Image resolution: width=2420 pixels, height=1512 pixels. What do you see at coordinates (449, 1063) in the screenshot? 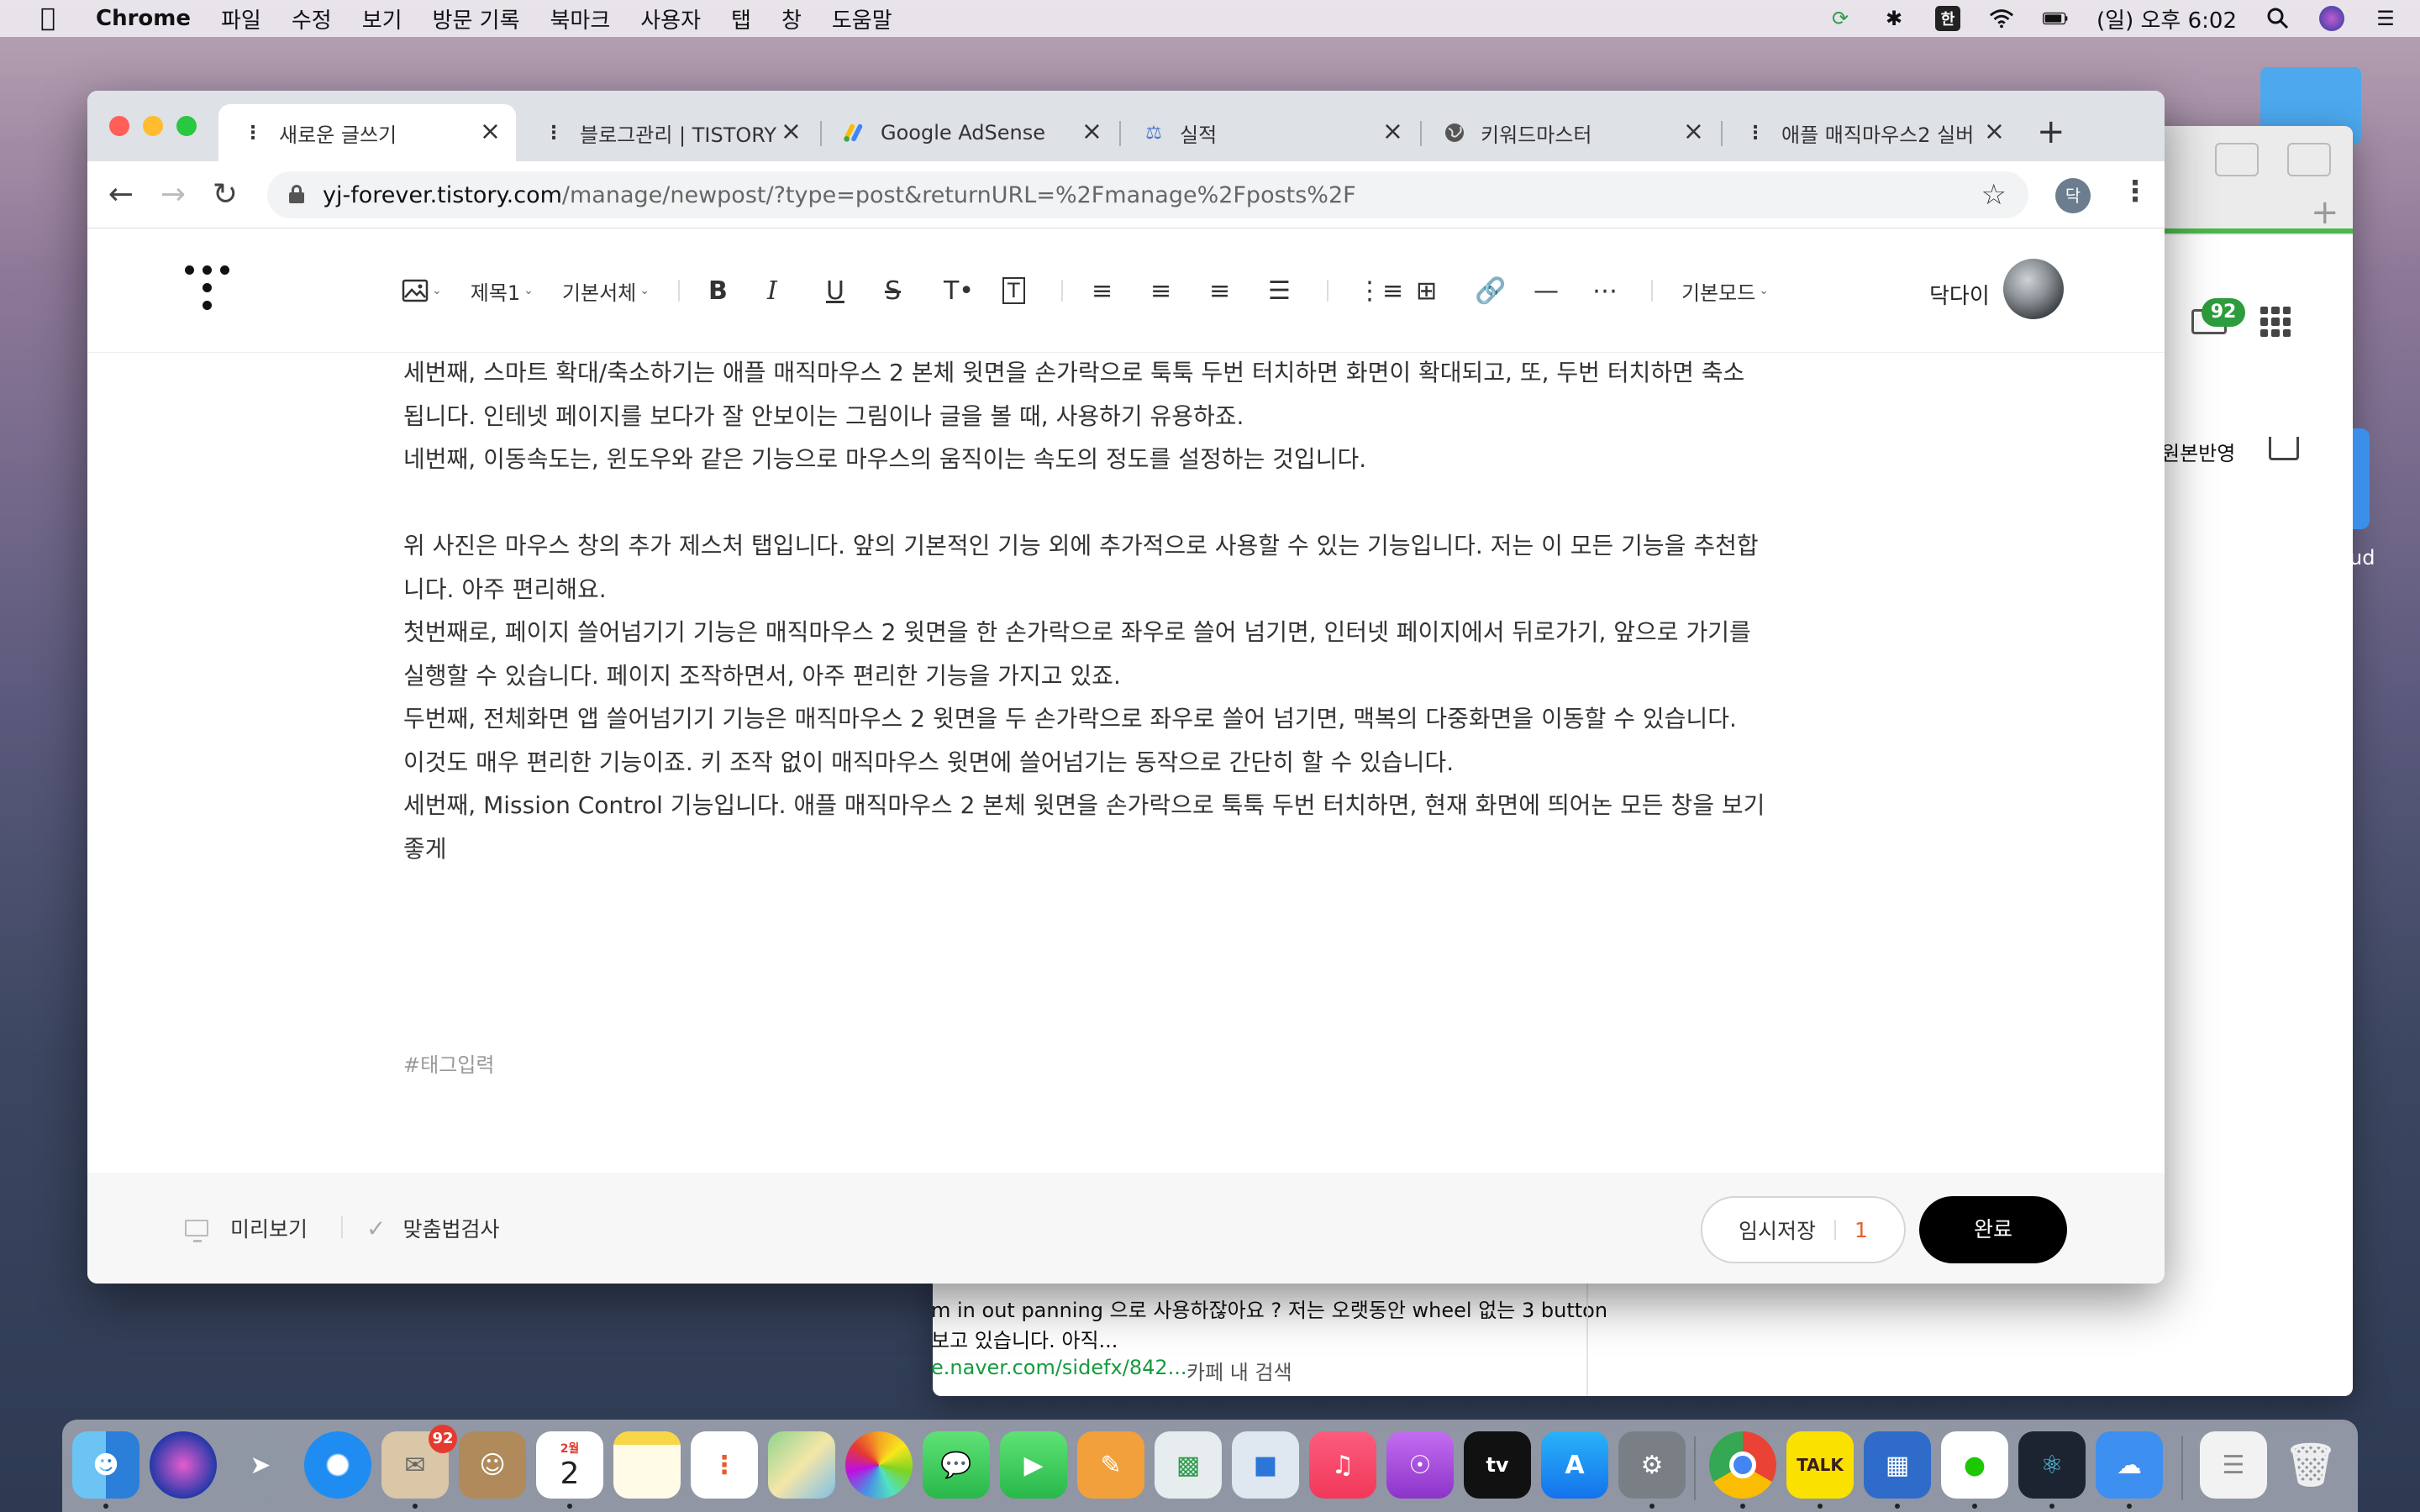
I see `tag-input: #태그입력` at bounding box center [449, 1063].